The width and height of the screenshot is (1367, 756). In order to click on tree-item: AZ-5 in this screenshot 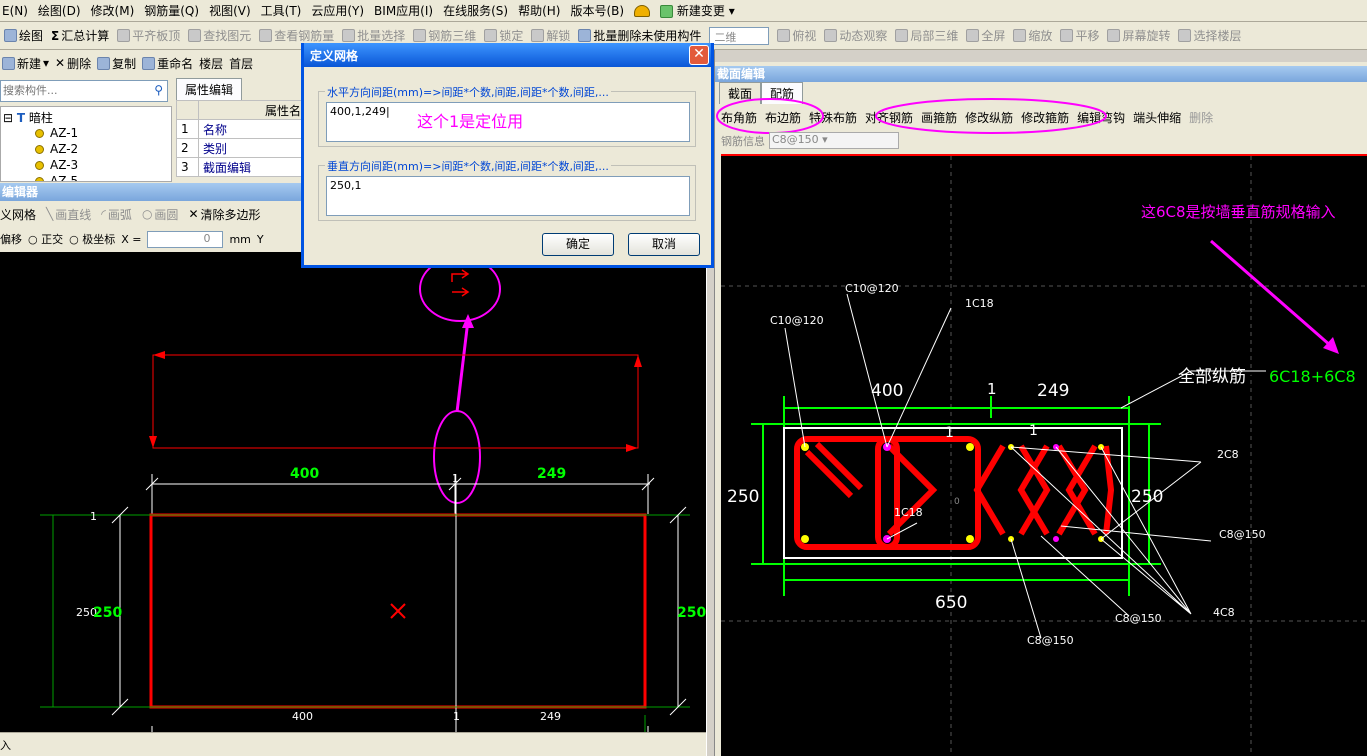, I will do `click(56, 177)`.